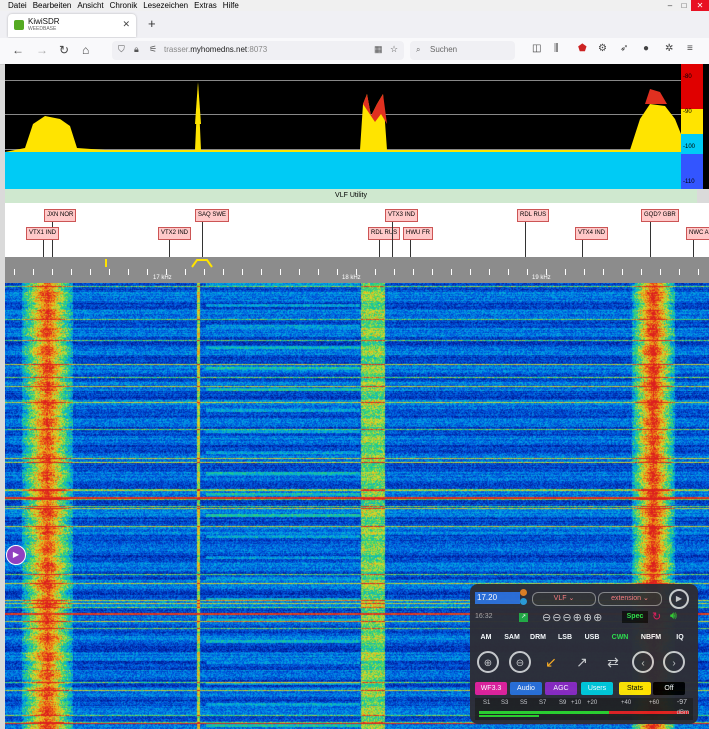 The width and height of the screenshot is (709, 729). Describe the element at coordinates (124, 5) in the screenshot. I see `menu-chronik: Chronik` at that location.